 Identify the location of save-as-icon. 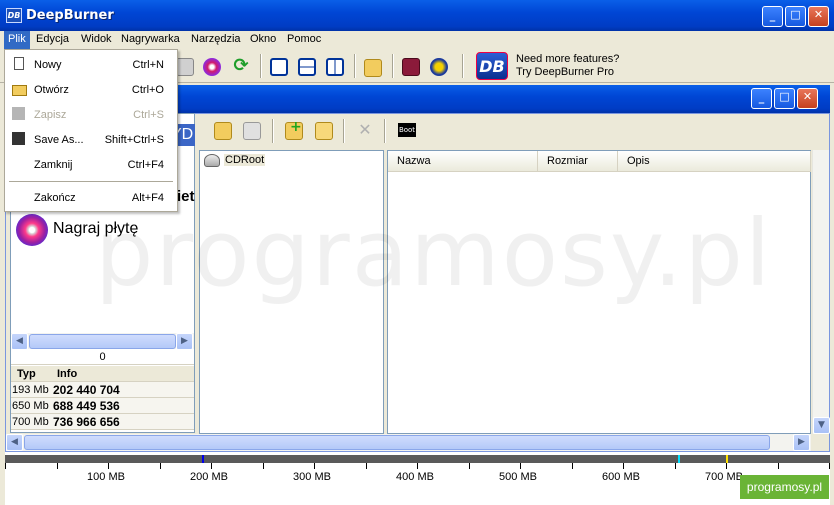
(18, 138).